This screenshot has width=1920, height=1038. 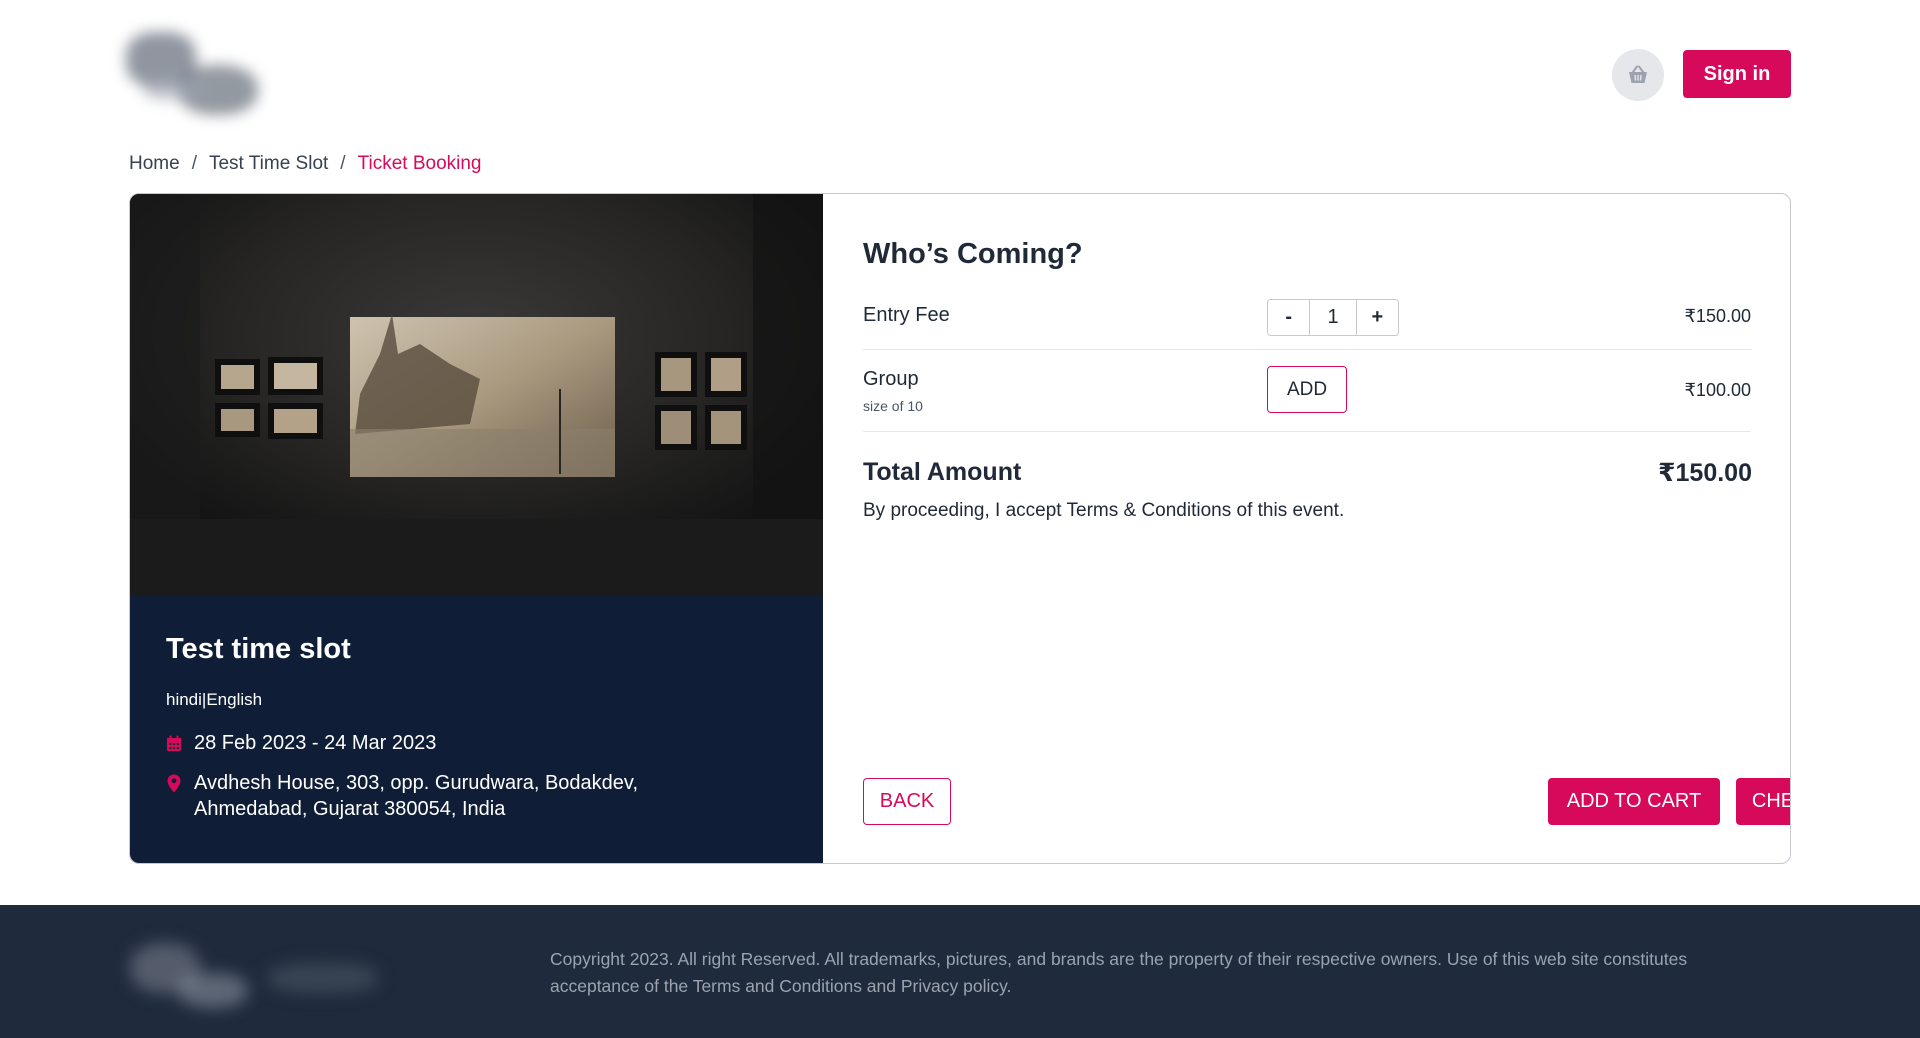 What do you see at coordinates (419, 163) in the screenshot?
I see `breadcrumb-current: Ticket Booking` at bounding box center [419, 163].